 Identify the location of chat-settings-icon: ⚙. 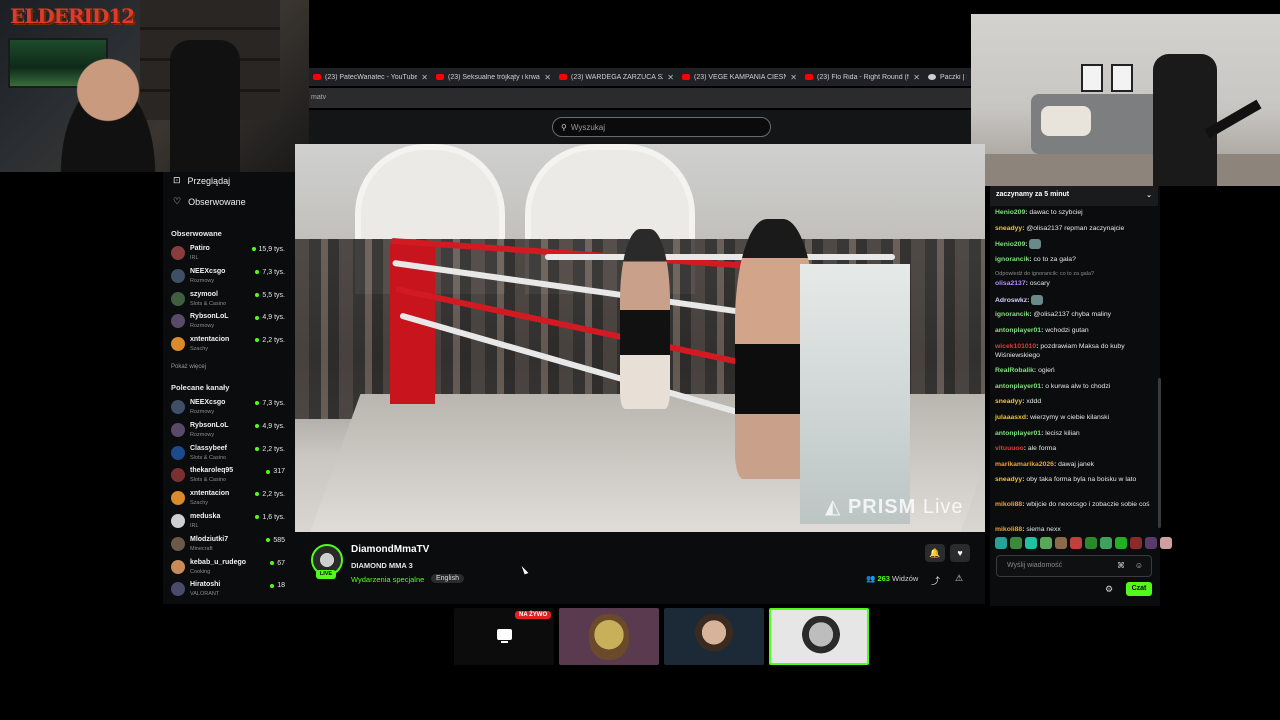
(1109, 589).